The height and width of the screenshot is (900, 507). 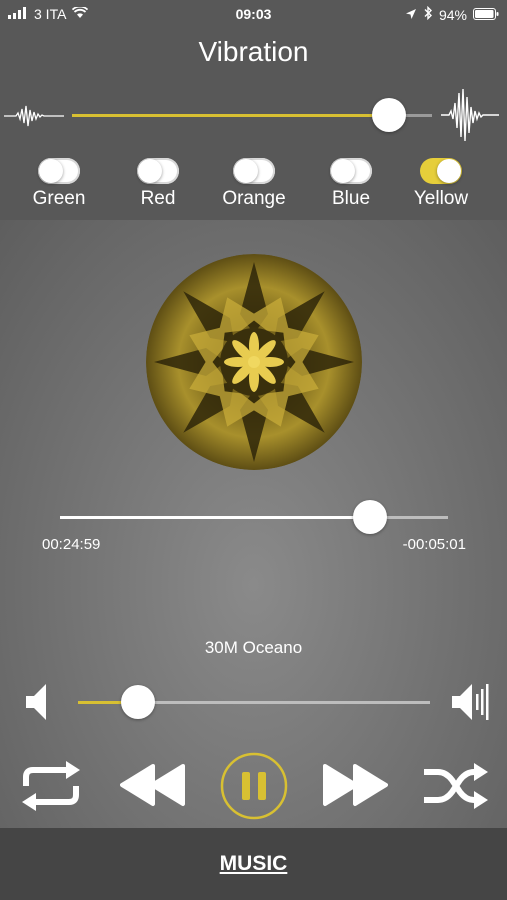 I want to click on toggle-orange-label: Orange, so click(x=254, y=198).